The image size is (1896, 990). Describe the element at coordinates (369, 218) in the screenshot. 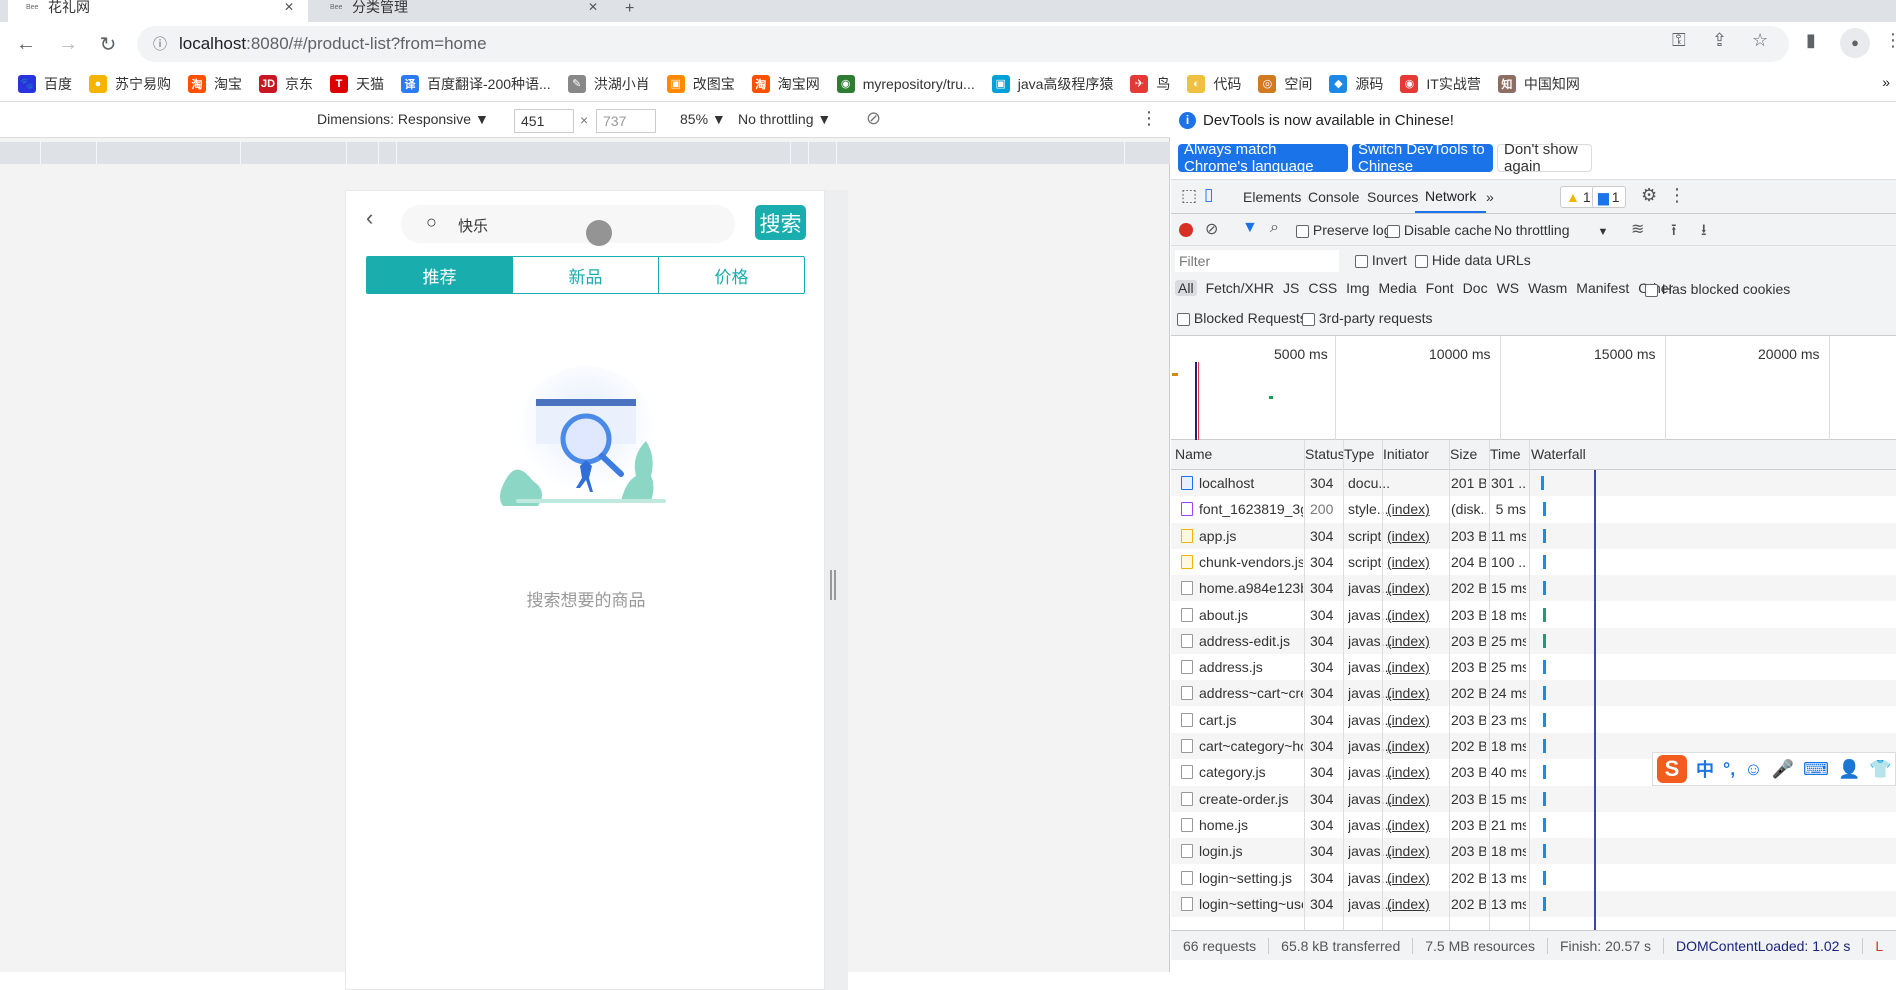

I see `back-arrow-icon: ‹` at that location.